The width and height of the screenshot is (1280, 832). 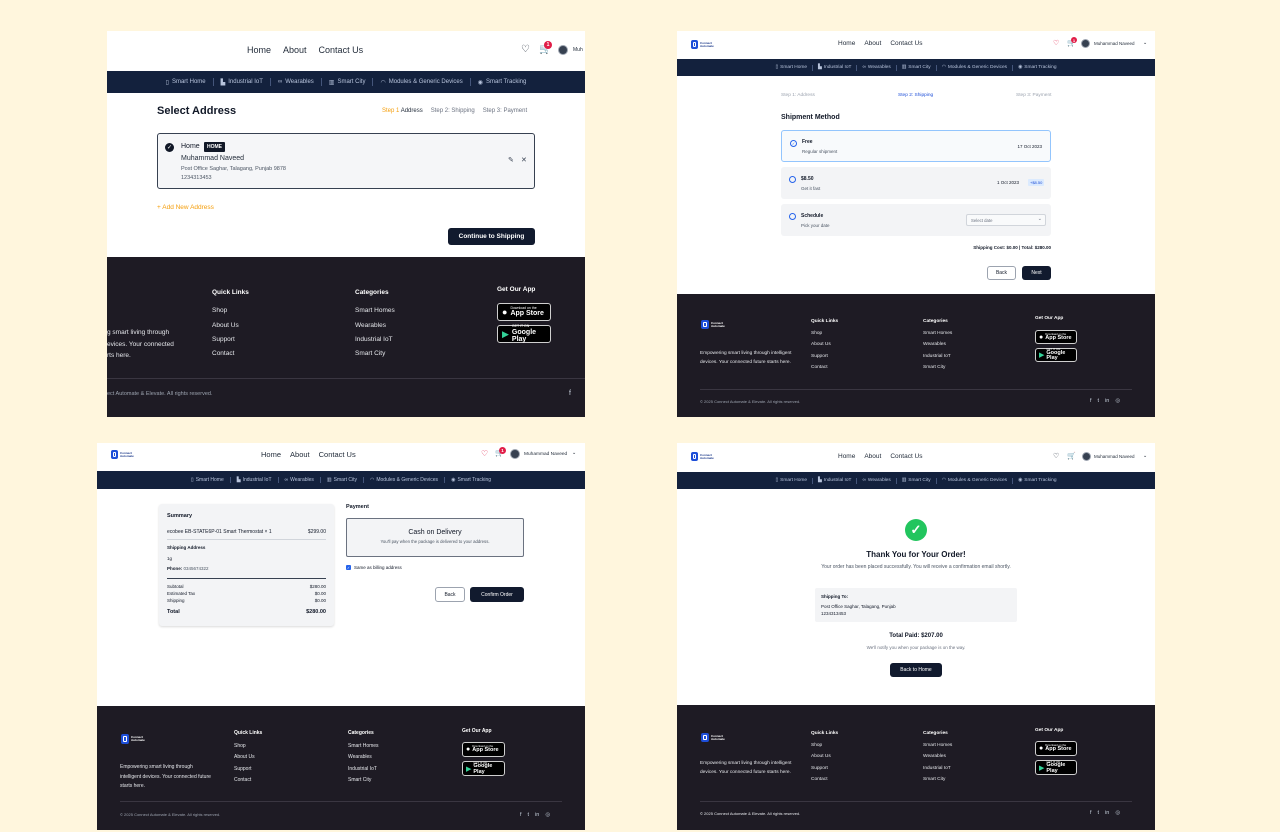 What do you see at coordinates (450, 594) in the screenshot?
I see `back-button: Back` at bounding box center [450, 594].